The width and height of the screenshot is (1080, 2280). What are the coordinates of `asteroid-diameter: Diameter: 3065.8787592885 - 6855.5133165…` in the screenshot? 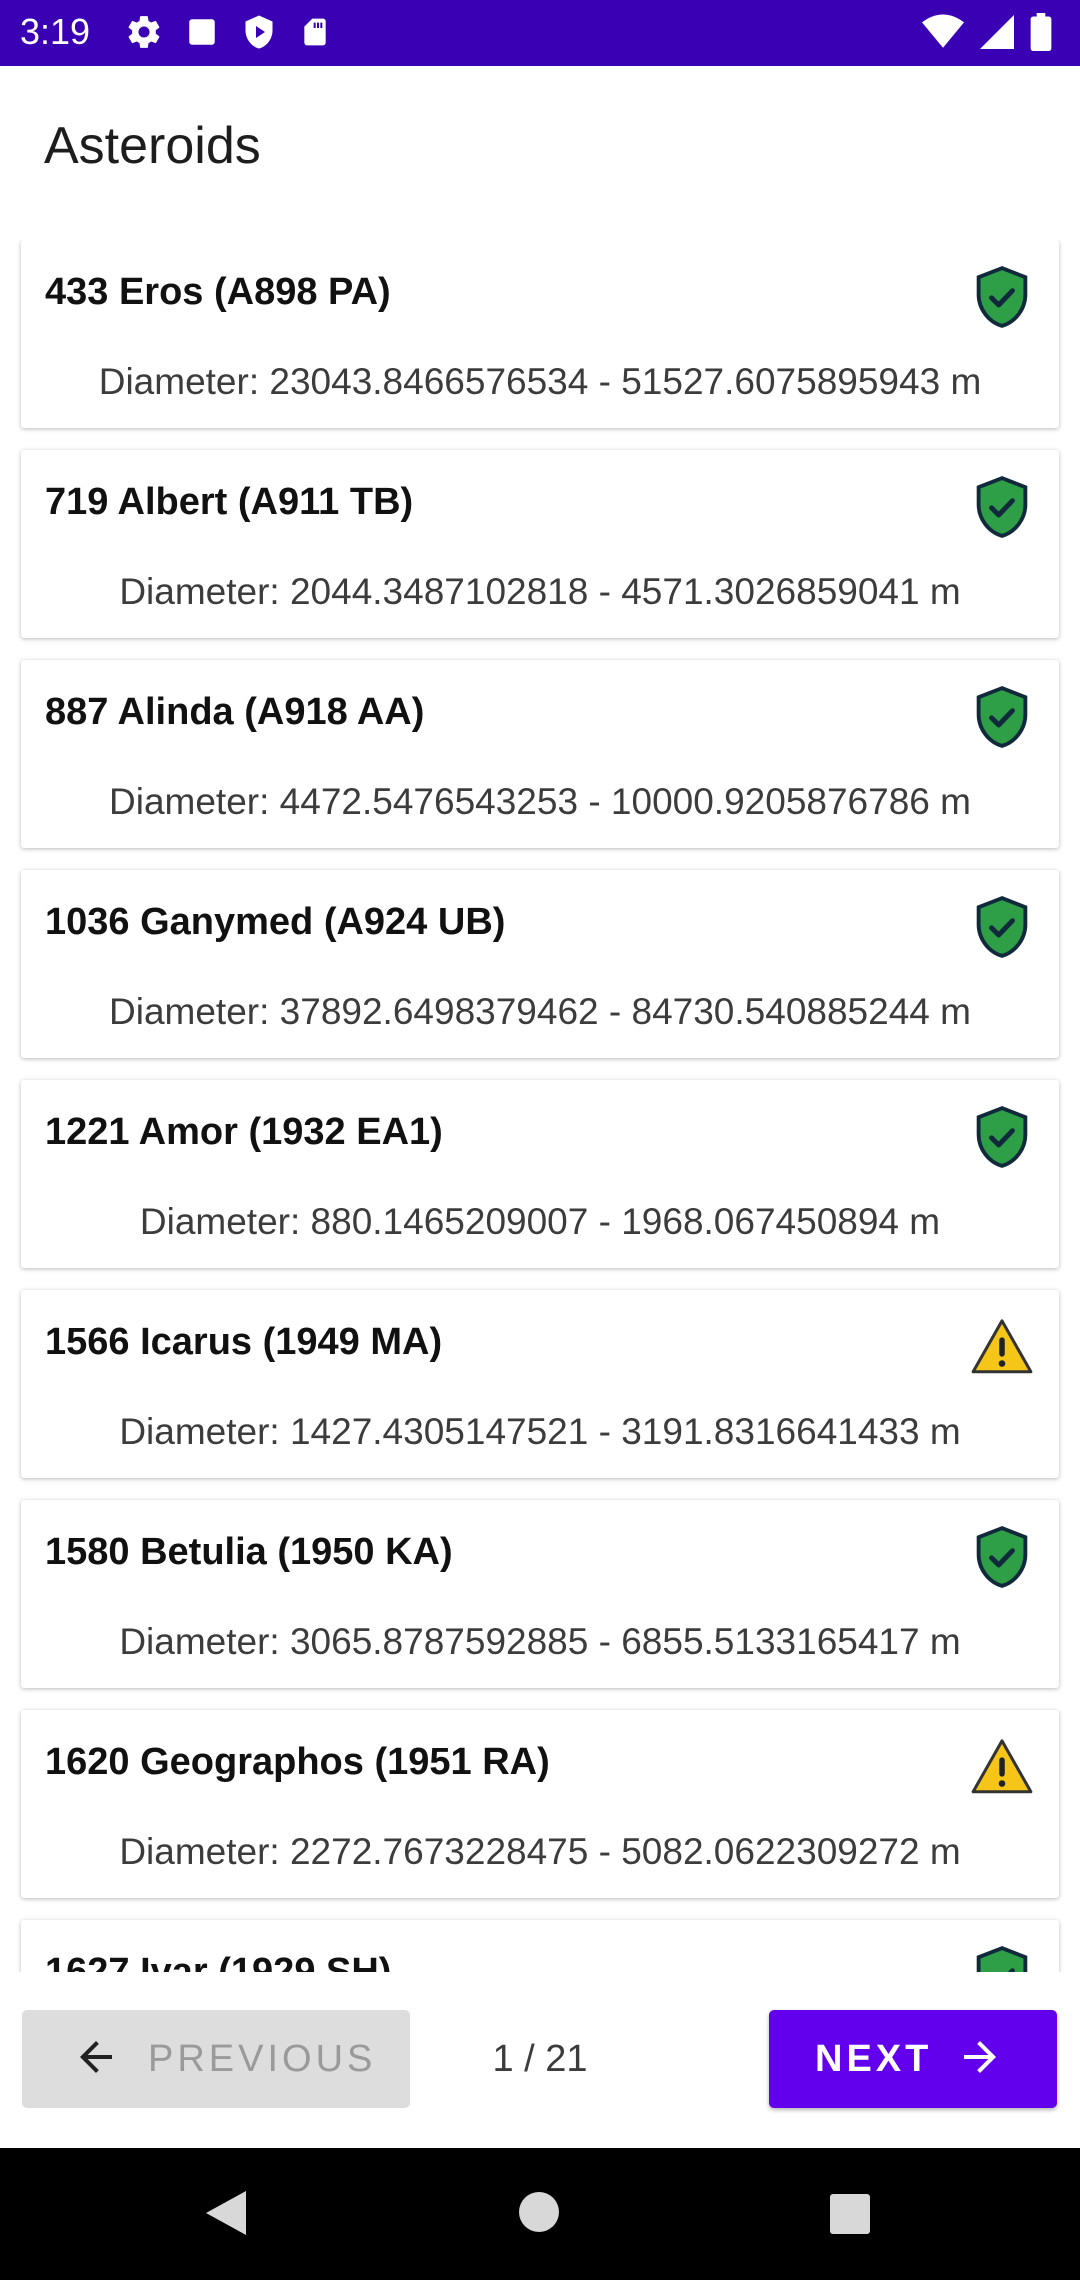 It's located at (540, 1641).